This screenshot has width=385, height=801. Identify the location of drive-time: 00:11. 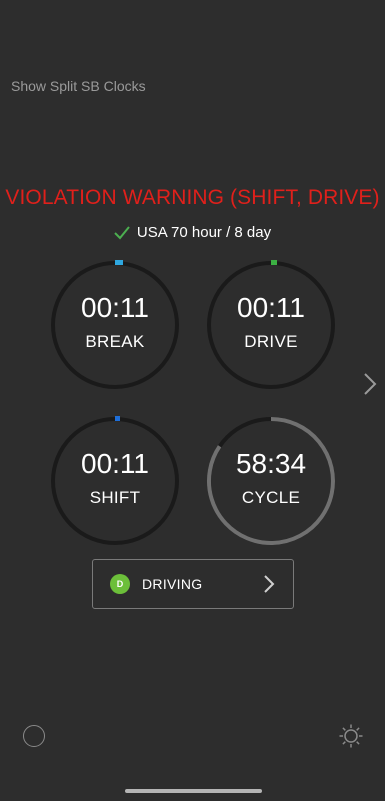
(271, 307).